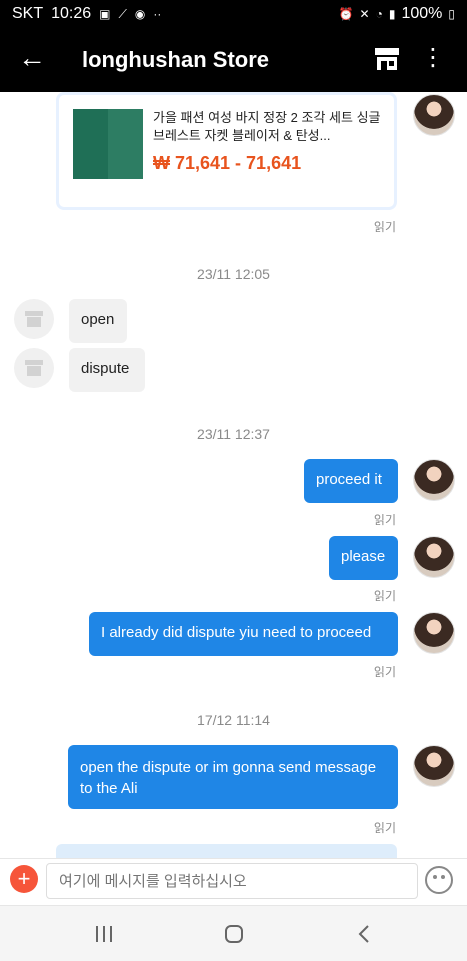 Image resolution: width=467 pixels, height=961 pixels. What do you see at coordinates (108, 144) in the screenshot?
I see `product-thumbnail` at bounding box center [108, 144].